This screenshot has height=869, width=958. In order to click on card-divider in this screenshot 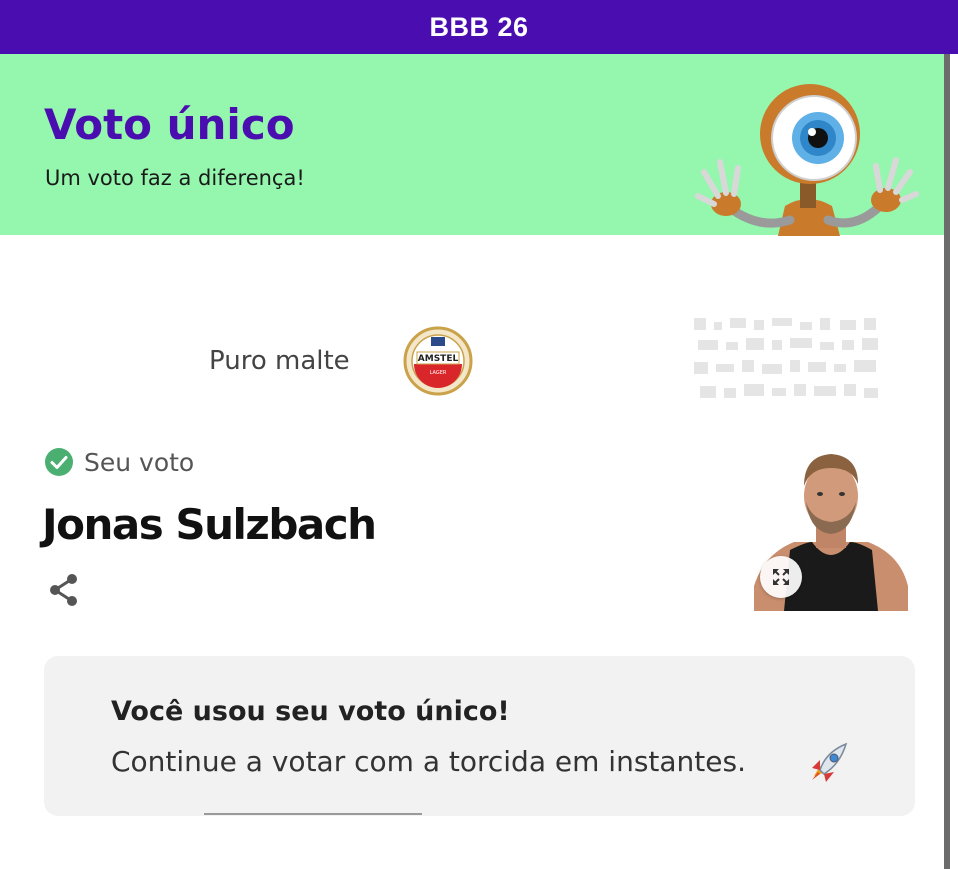, I will do `click(313, 814)`.